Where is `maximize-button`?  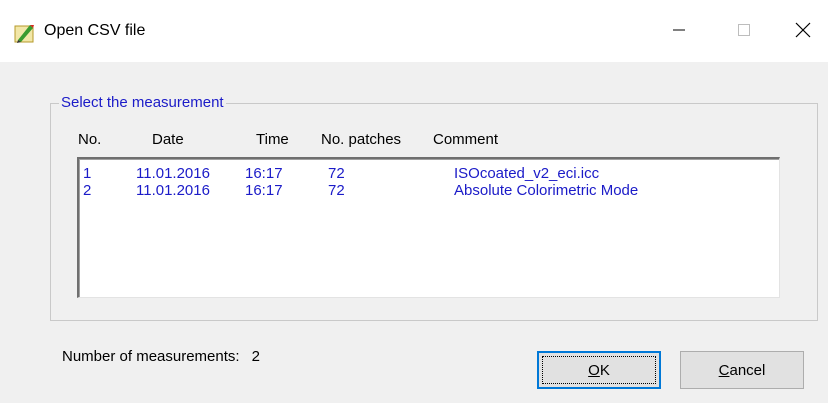 maximize-button is located at coordinates (744, 32).